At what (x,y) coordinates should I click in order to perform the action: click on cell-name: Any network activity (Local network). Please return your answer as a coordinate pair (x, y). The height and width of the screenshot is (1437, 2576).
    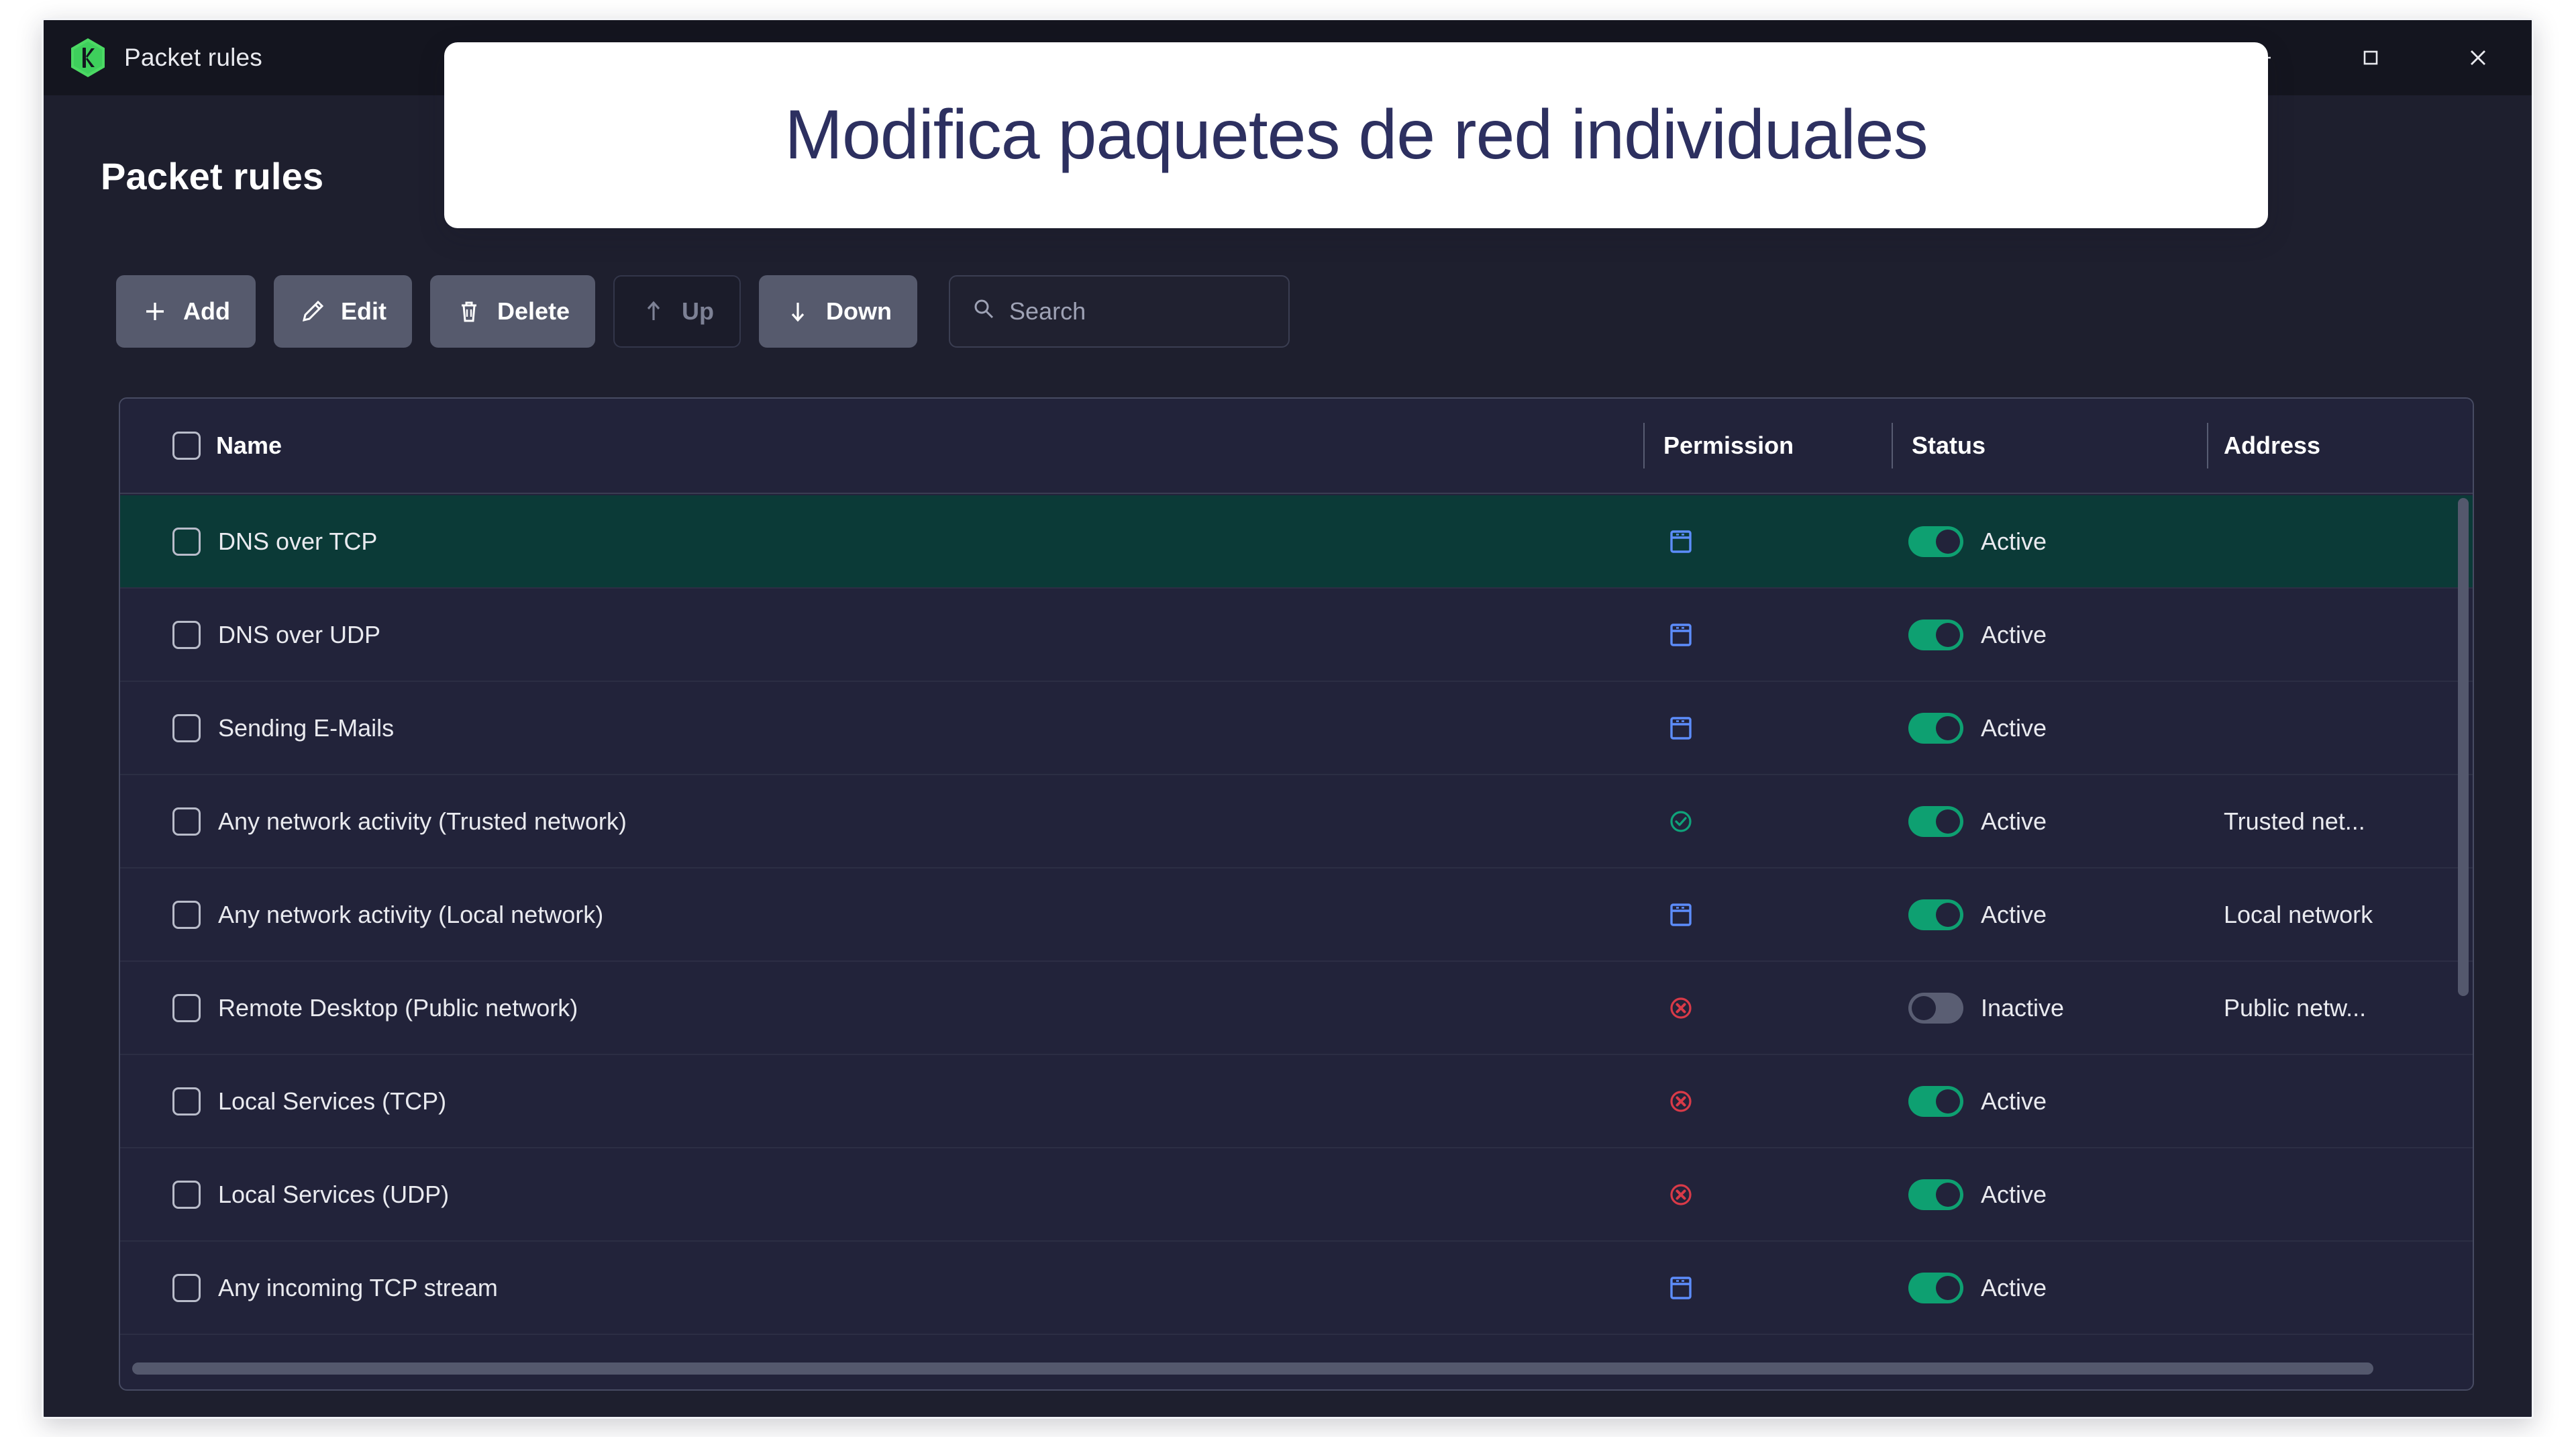
    Looking at the image, I should click on (387, 914).